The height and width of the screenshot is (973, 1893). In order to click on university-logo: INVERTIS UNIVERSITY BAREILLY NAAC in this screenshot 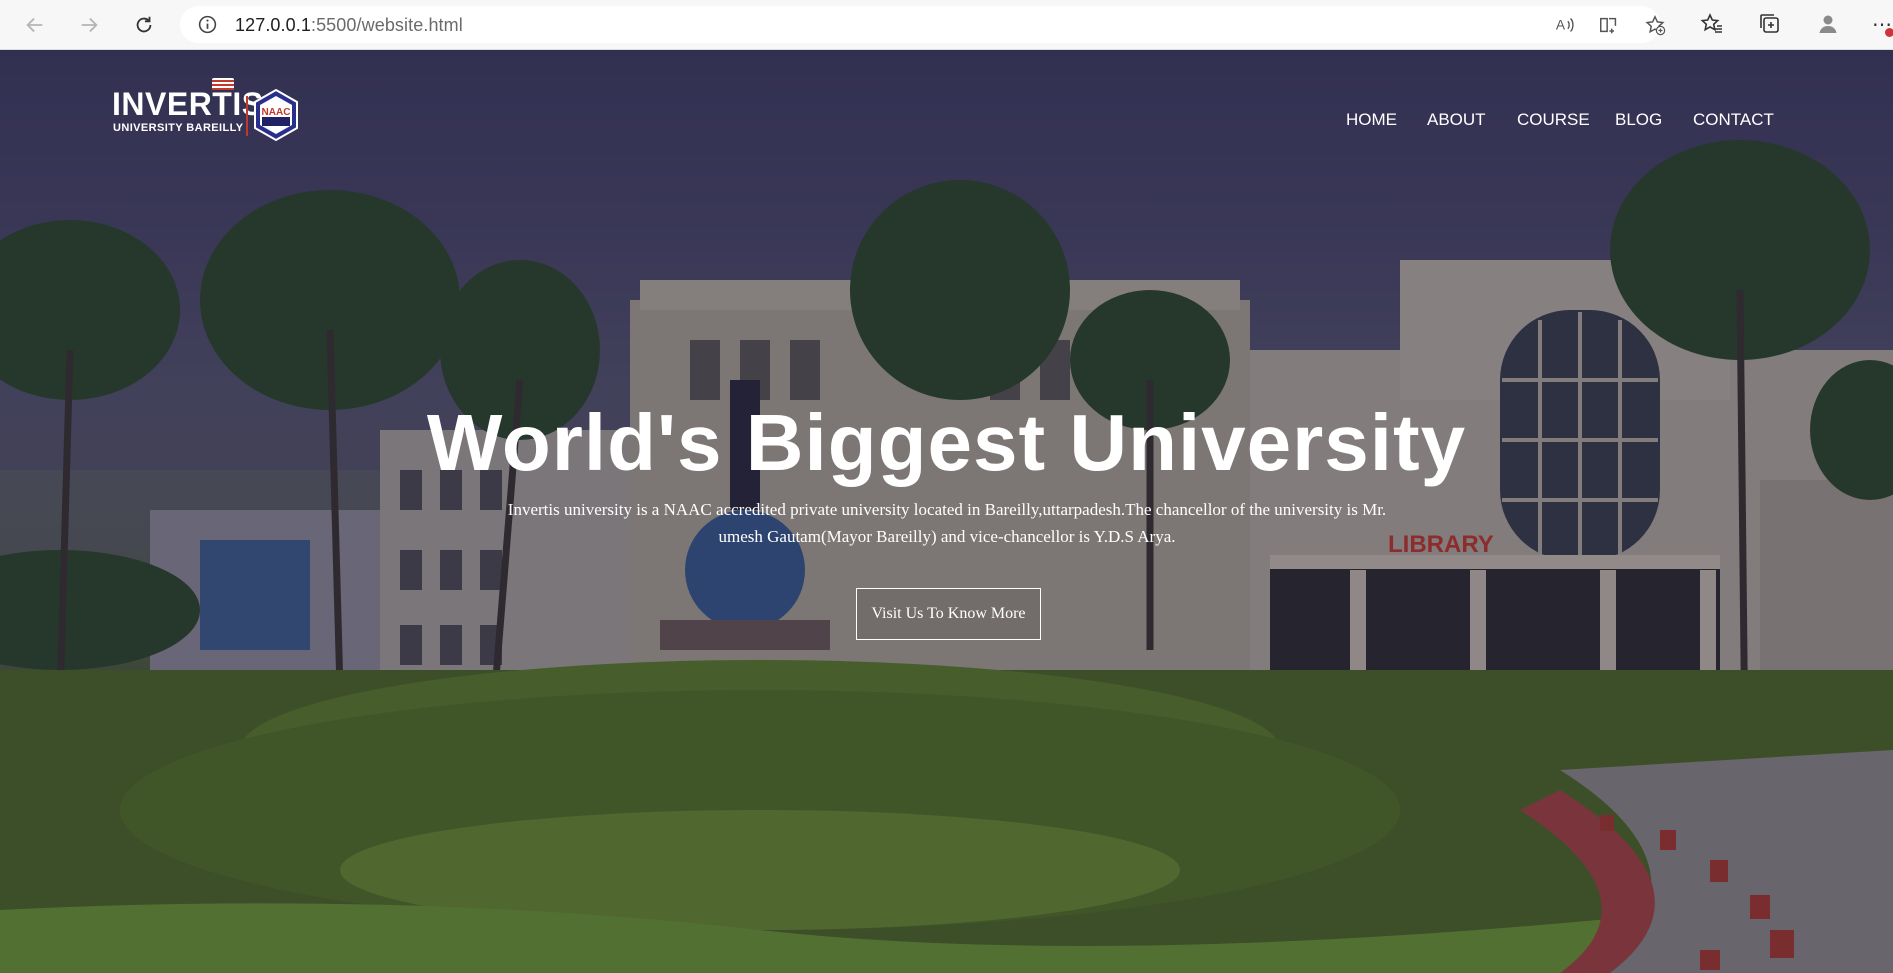, I will do `click(207, 111)`.